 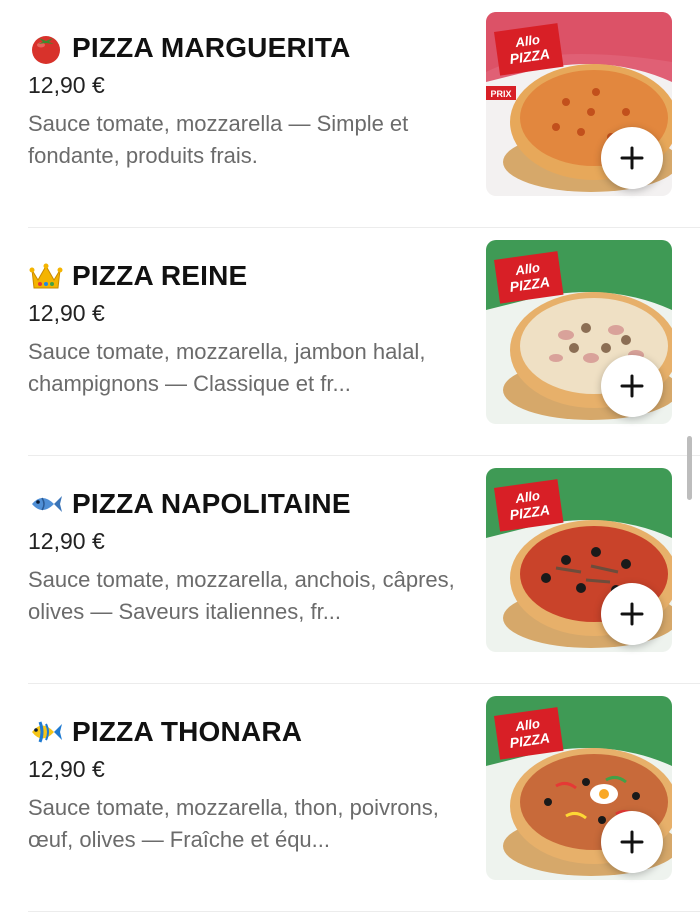 What do you see at coordinates (689, 468) in the screenshot?
I see `scrollbar` at bounding box center [689, 468].